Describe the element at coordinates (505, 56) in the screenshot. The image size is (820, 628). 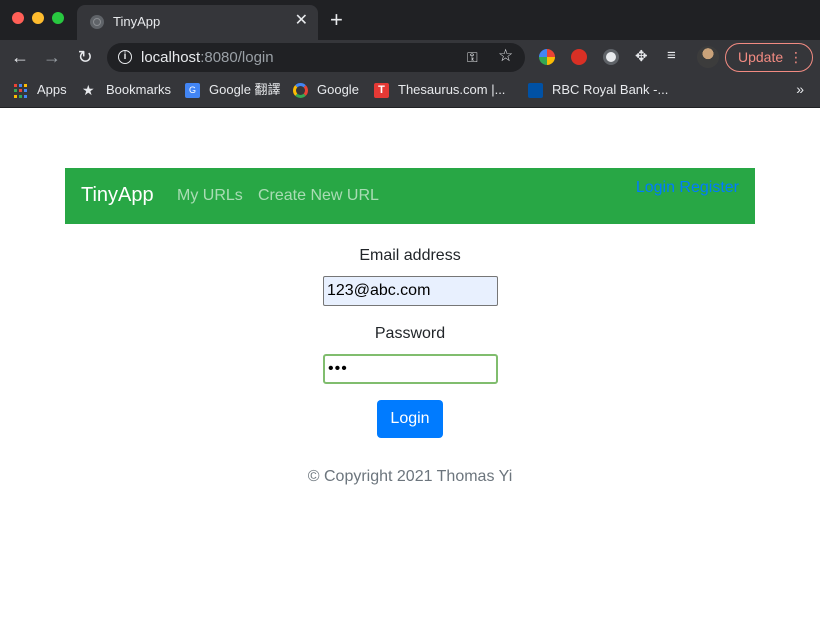
I see `bookmark-star-icon: ☆` at that location.